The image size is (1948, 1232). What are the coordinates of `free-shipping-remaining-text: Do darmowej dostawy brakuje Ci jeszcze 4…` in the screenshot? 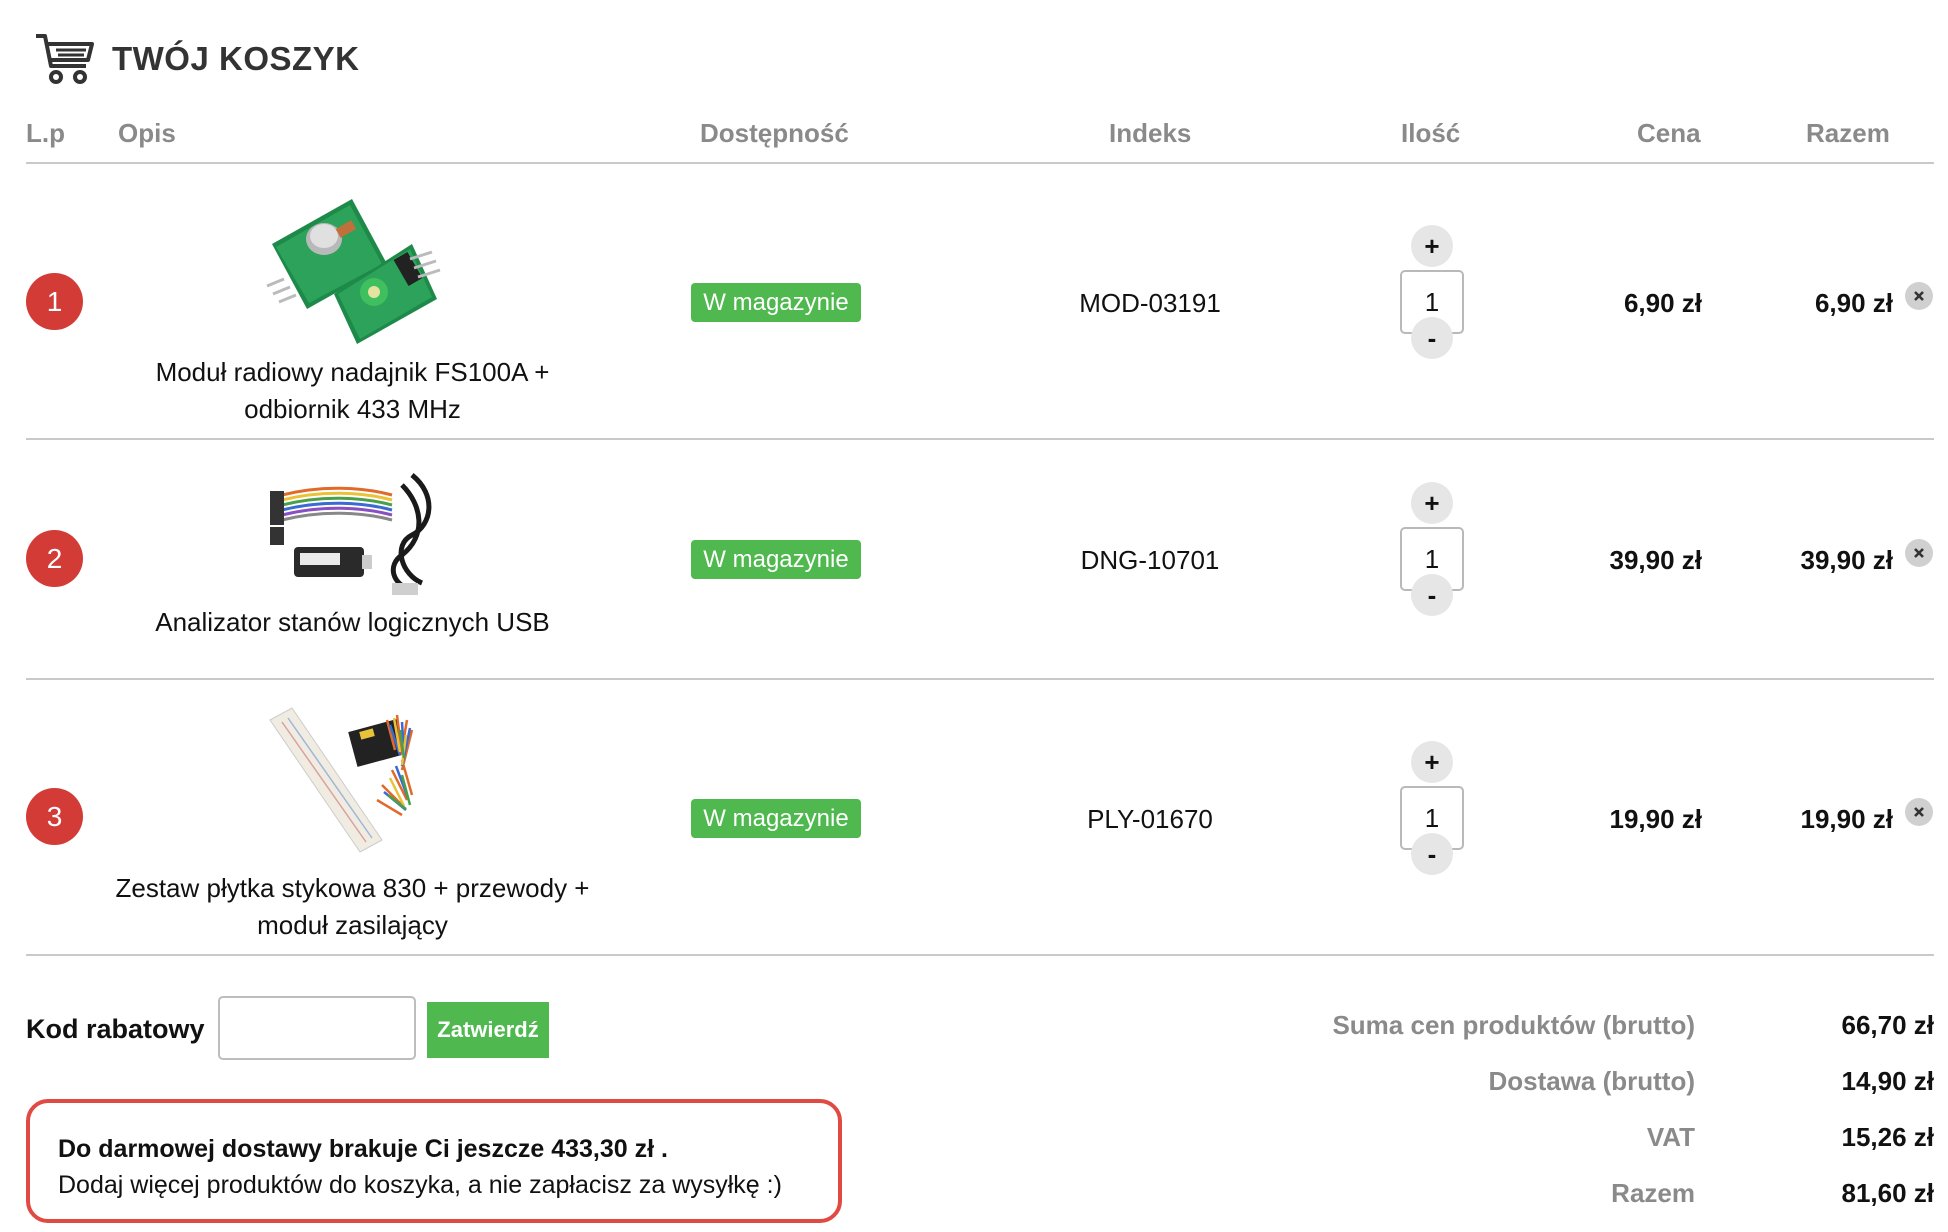 It's located at (363, 1149).